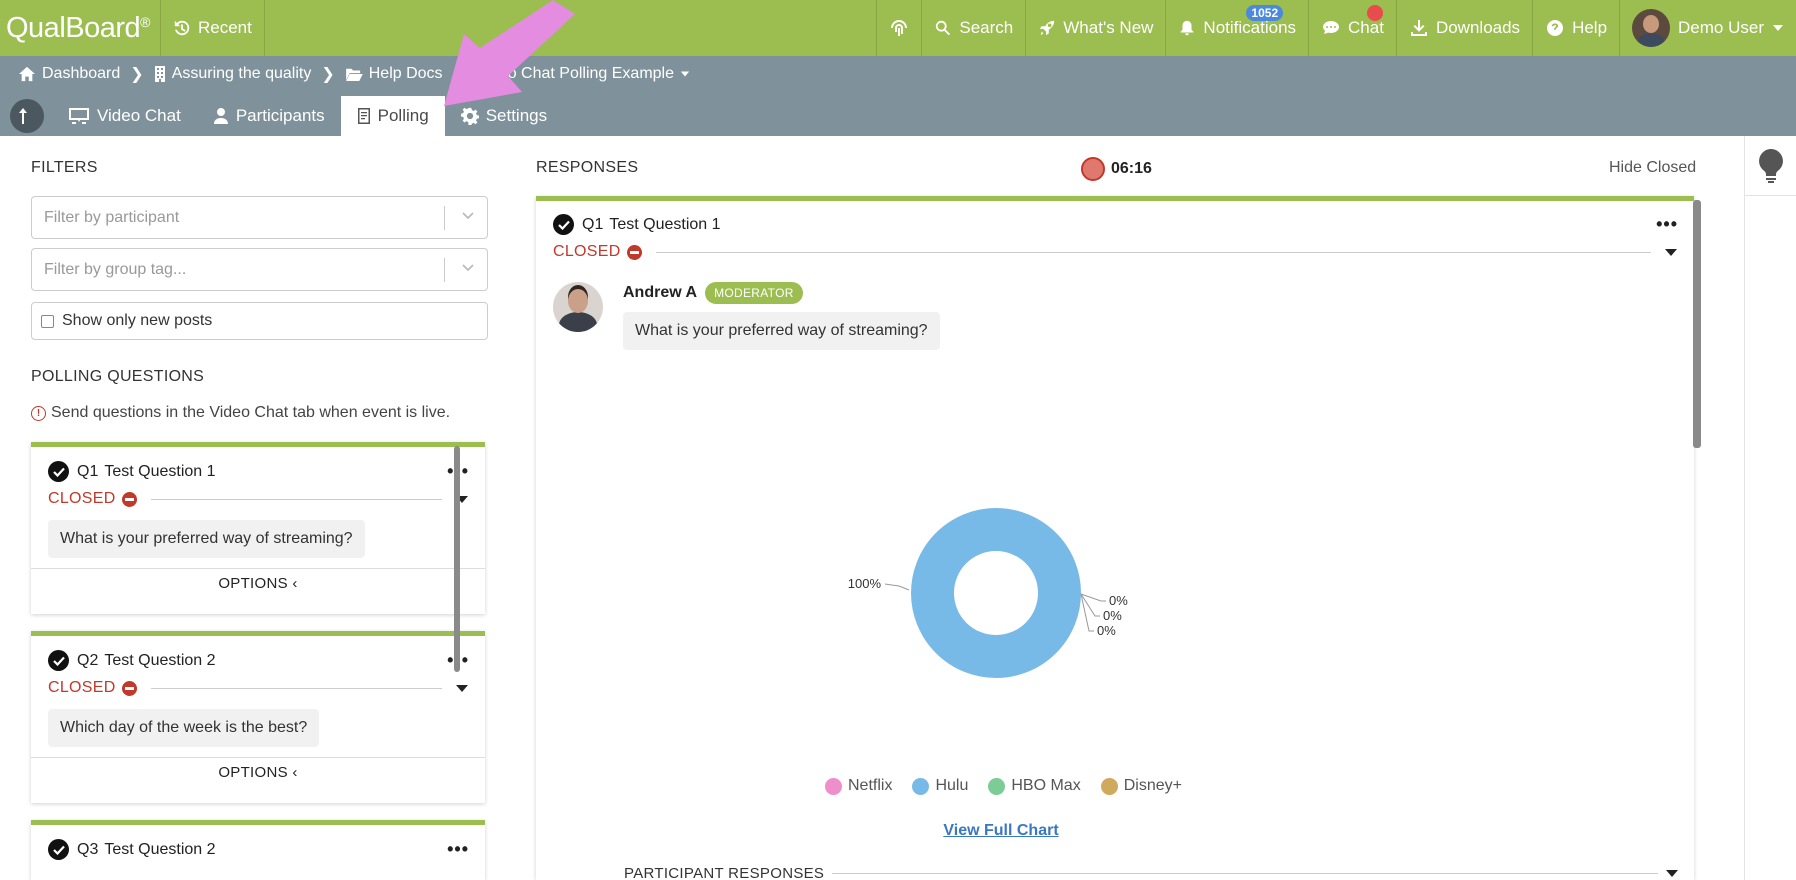 The image size is (1796, 880). I want to click on notifications-button: Notifications 1052, so click(1238, 28).